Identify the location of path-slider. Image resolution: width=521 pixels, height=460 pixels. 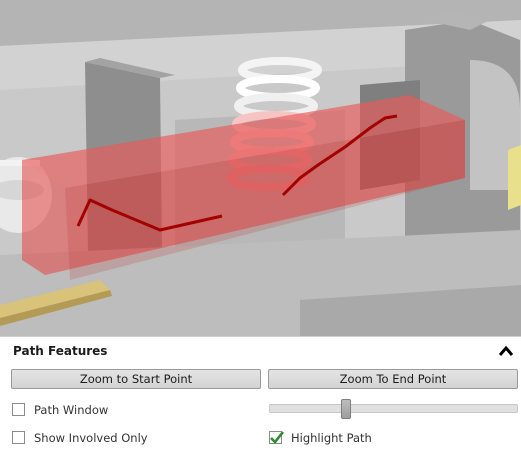
(393, 410).